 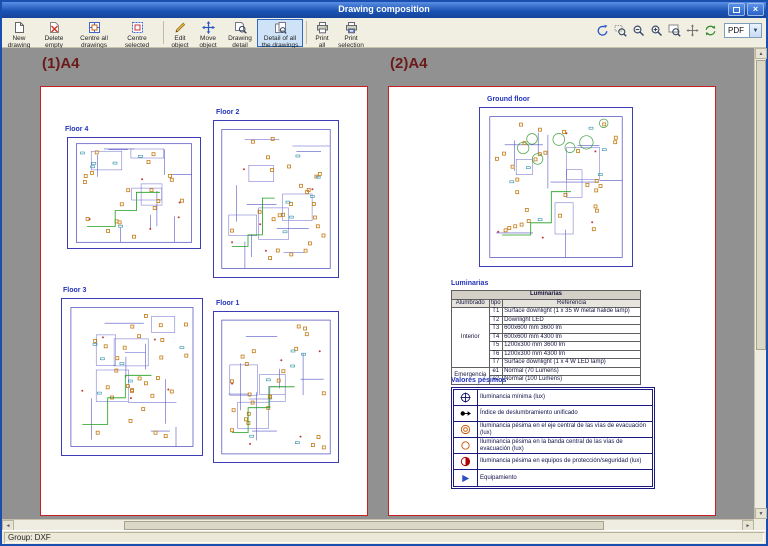 I want to click on window-title: Drawing composition, so click(x=384, y=9).